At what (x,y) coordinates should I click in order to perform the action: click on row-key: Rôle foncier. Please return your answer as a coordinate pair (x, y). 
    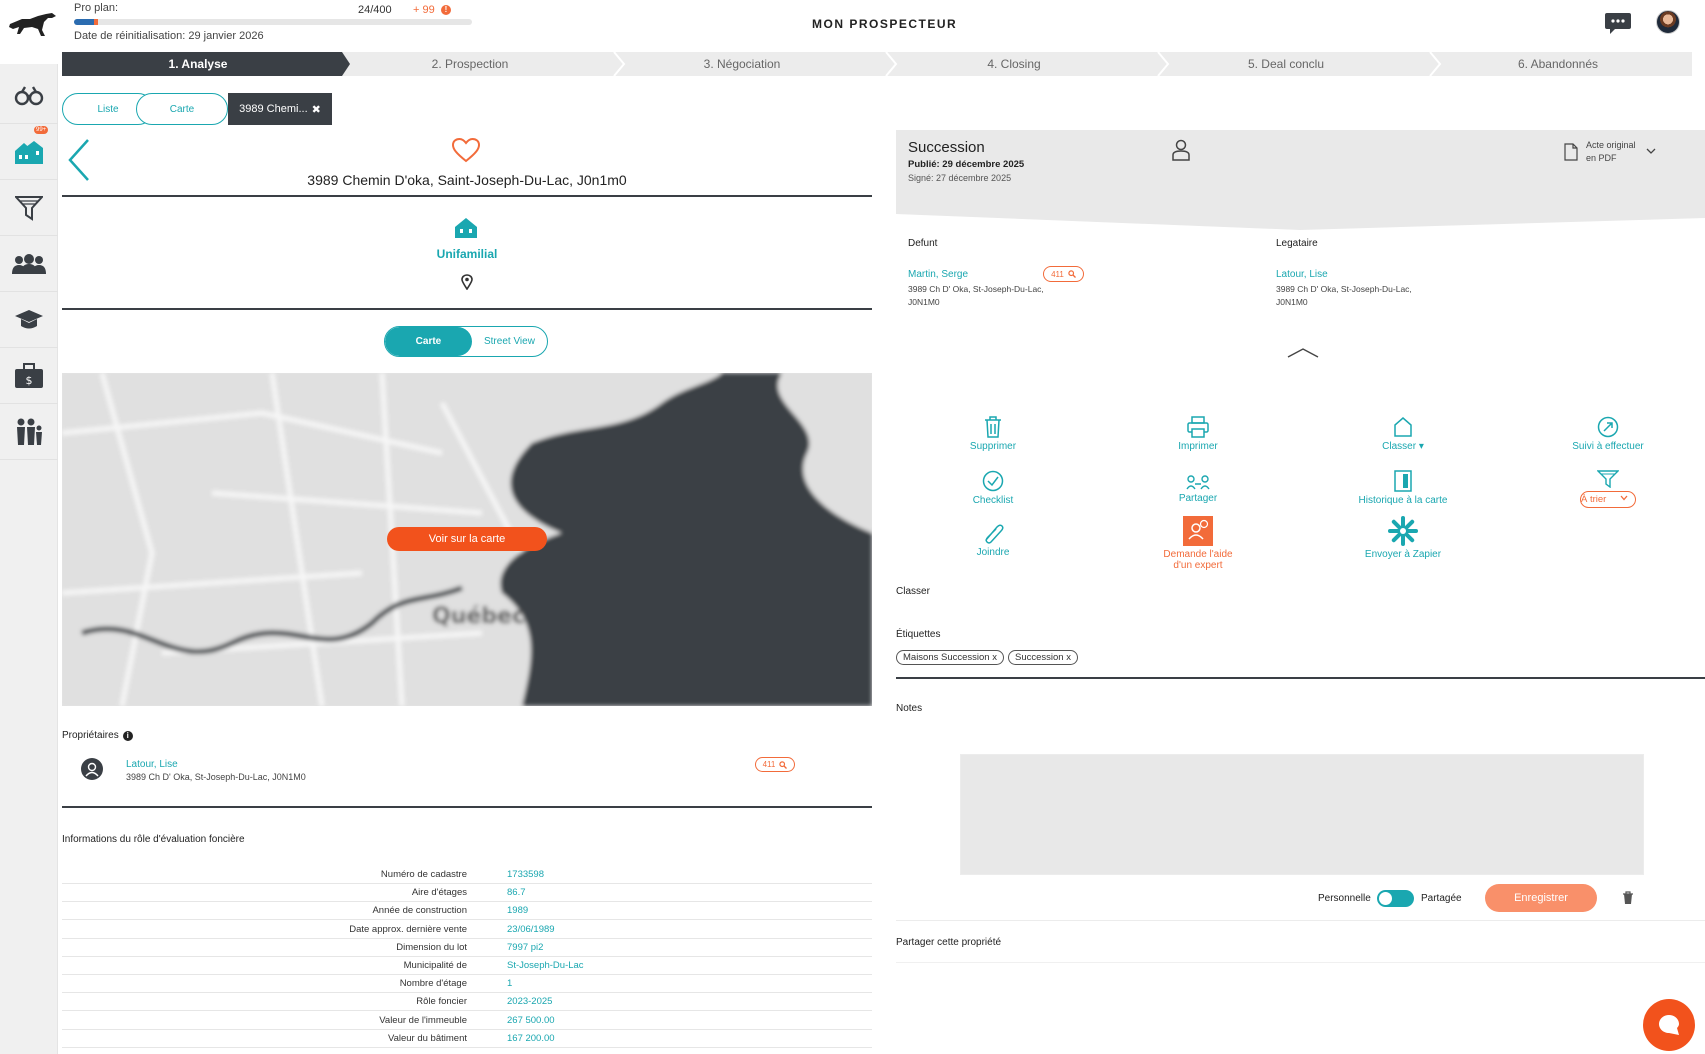
    Looking at the image, I should click on (441, 1002).